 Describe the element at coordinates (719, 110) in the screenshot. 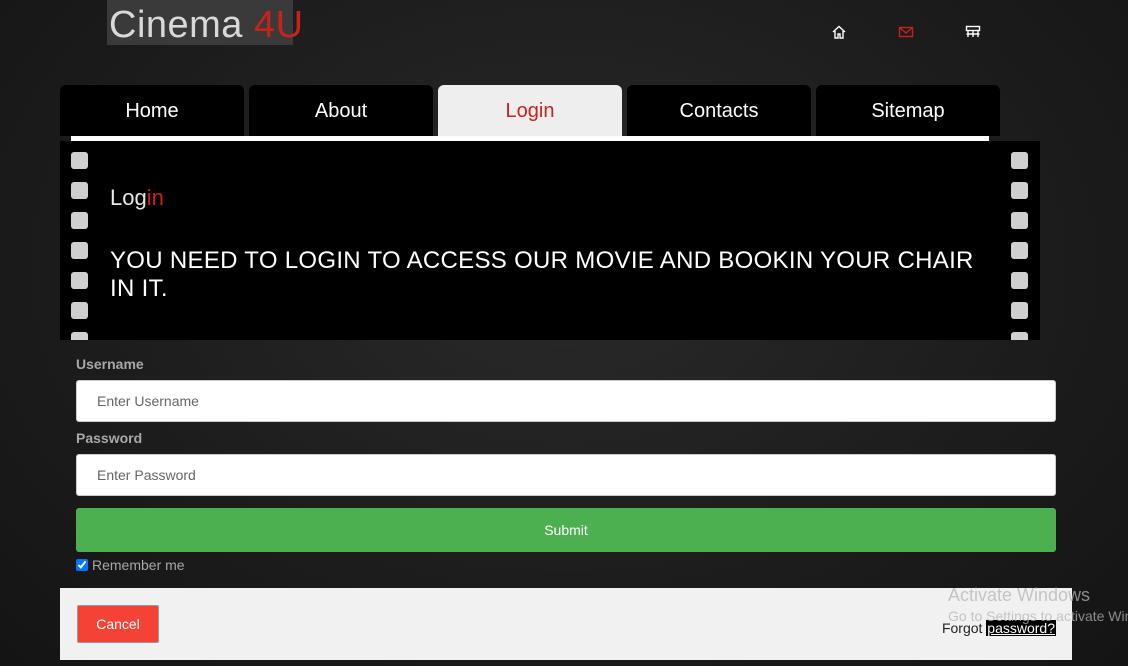

I see `tab-contacts: Contacts` at that location.